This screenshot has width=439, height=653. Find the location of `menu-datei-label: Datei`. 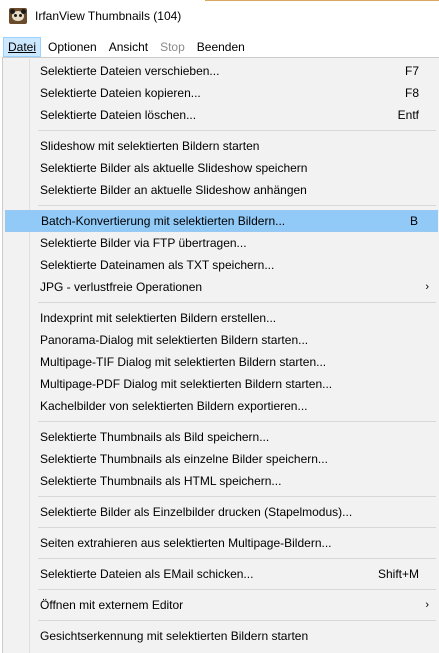

menu-datei-label: Datei is located at coordinates (22, 46).